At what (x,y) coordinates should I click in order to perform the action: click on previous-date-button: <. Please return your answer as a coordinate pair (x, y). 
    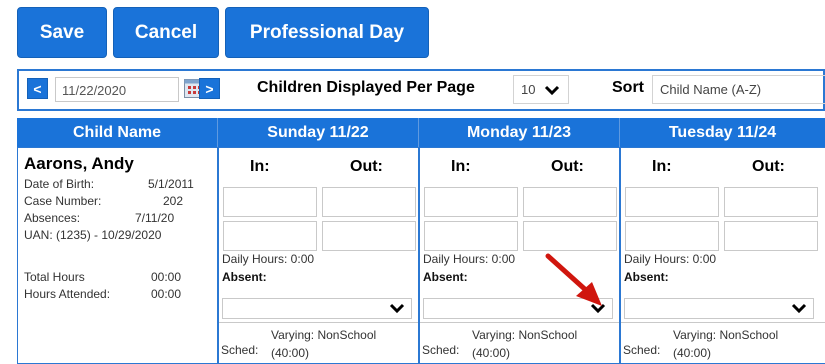
    Looking at the image, I should click on (37, 88).